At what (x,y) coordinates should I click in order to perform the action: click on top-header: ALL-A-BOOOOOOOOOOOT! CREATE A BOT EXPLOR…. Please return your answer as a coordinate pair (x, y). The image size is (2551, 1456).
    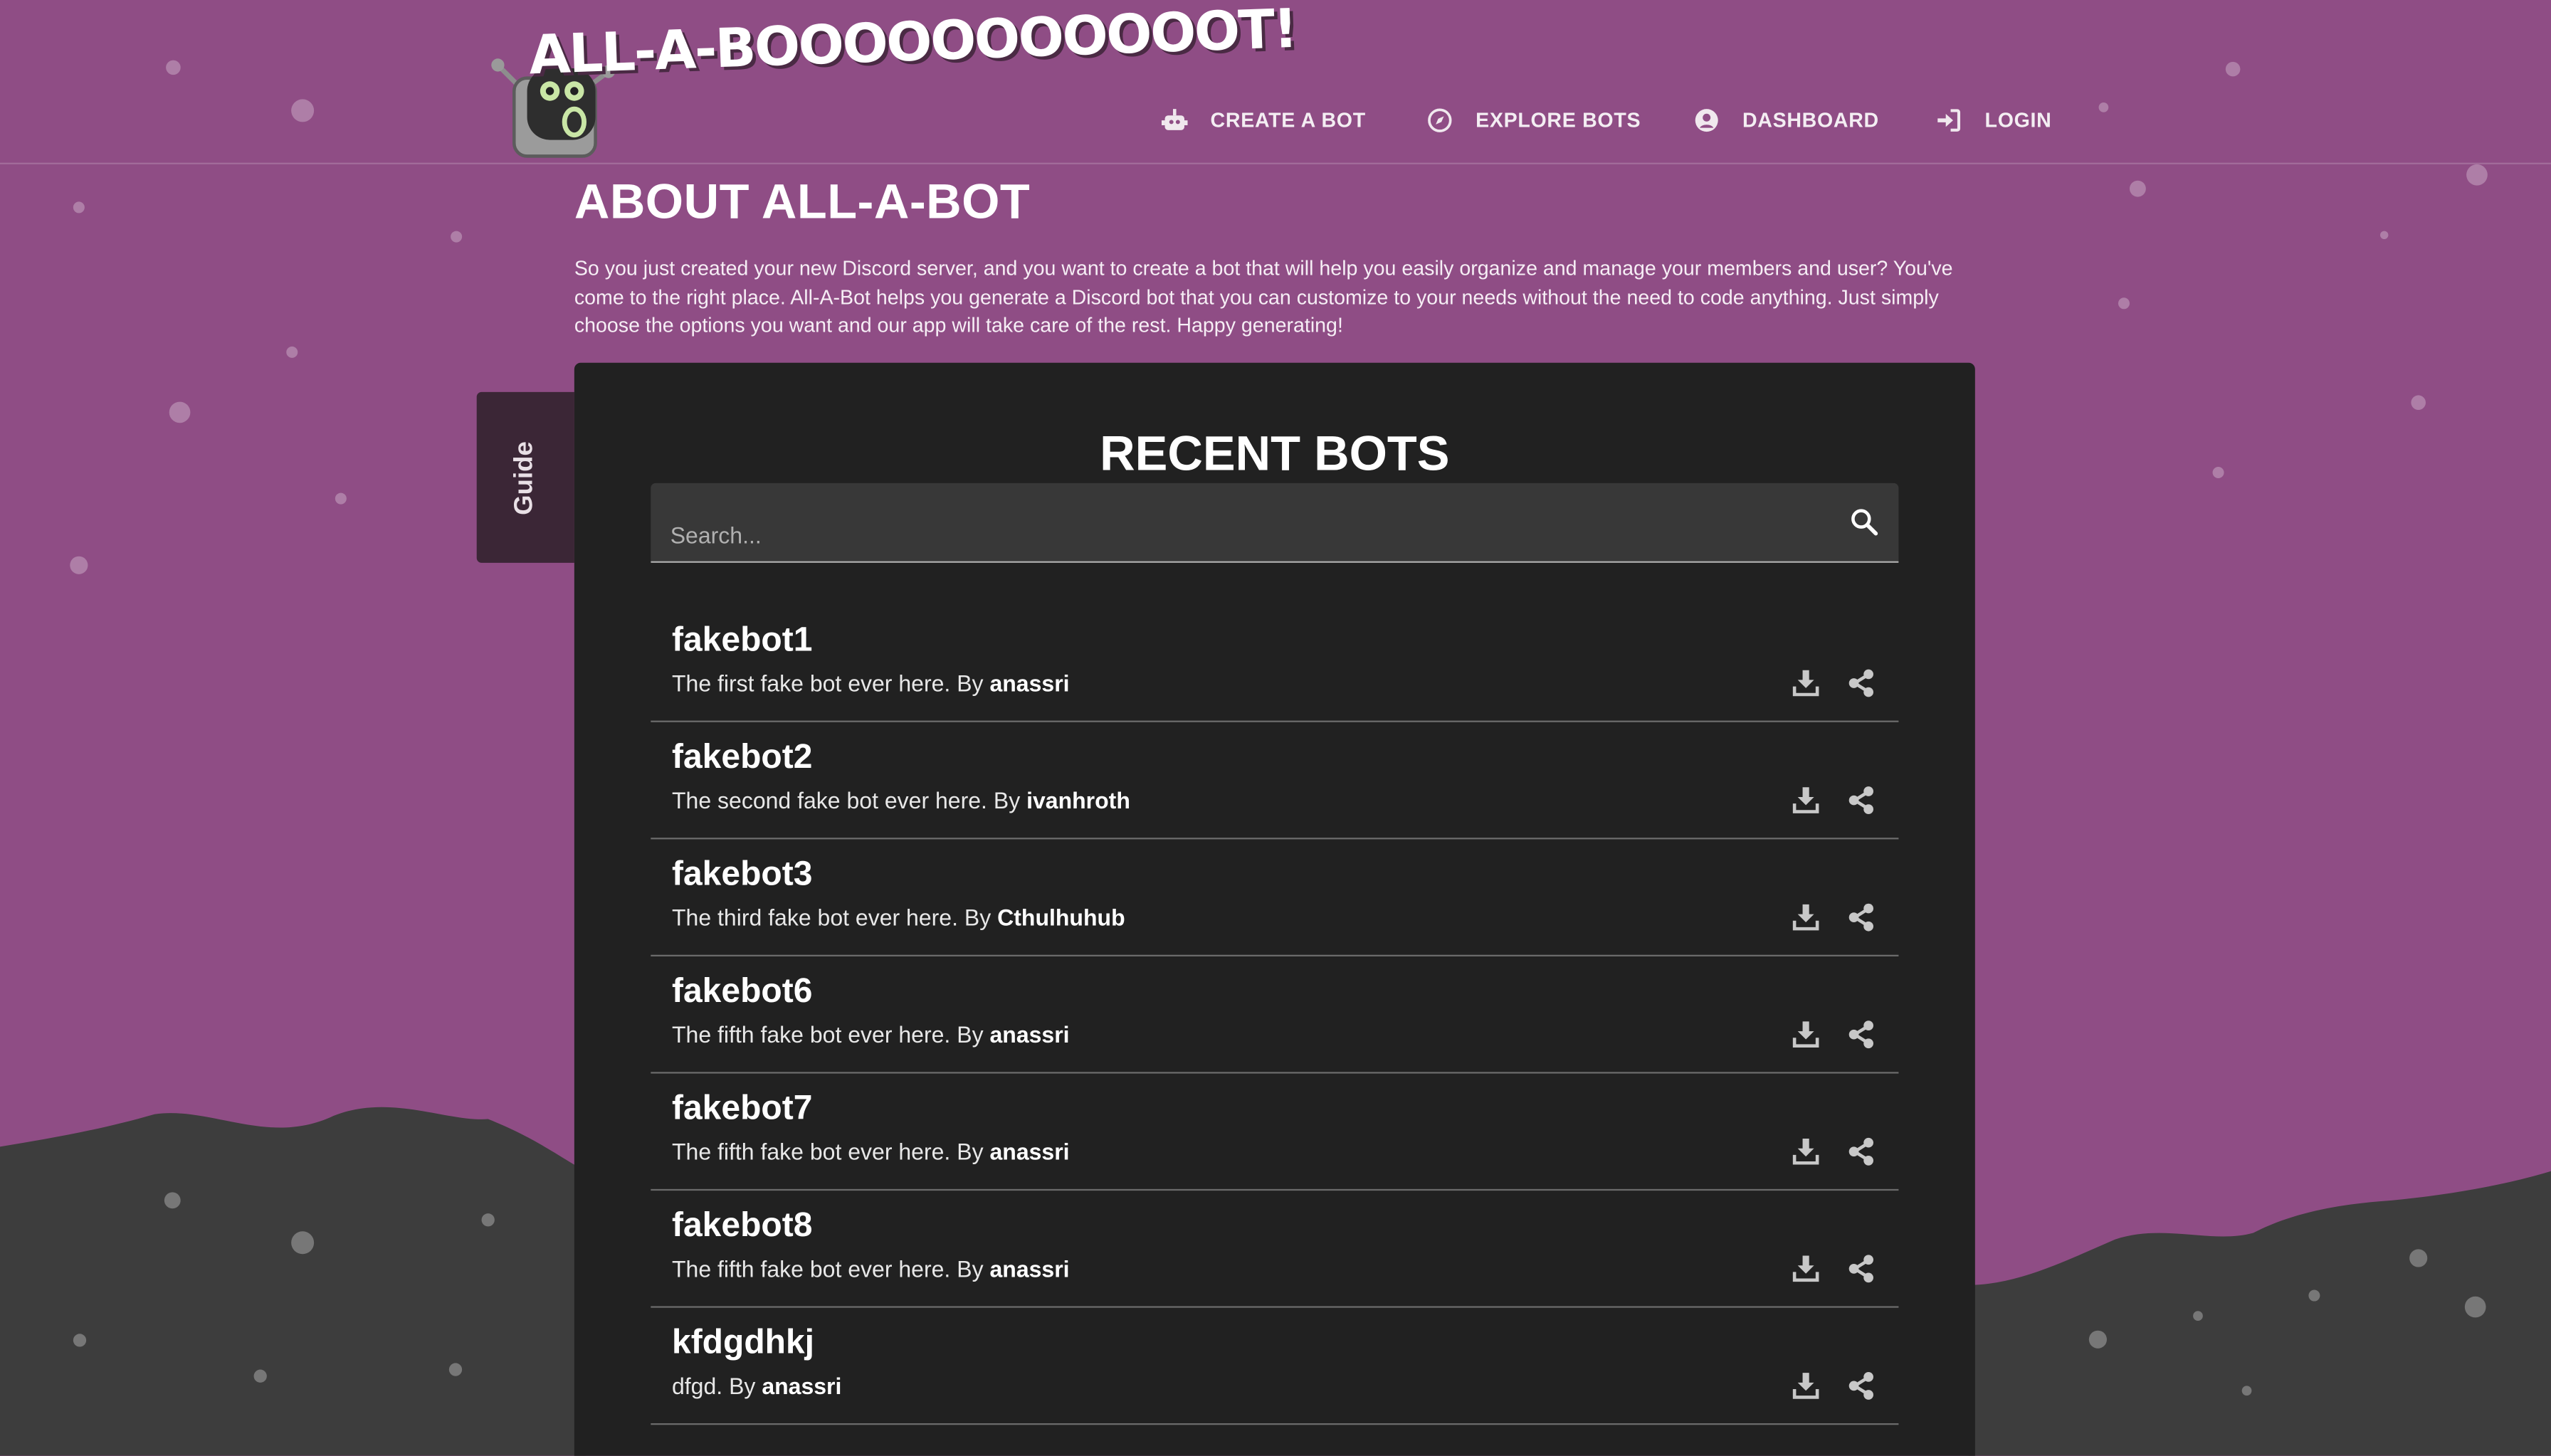
    Looking at the image, I should click on (1275, 82).